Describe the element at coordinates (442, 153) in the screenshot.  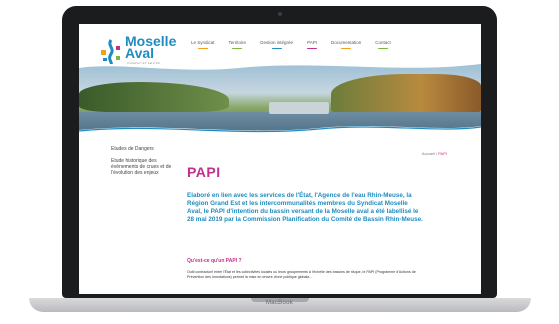
I see `breadcrumb-current: PAPI` at that location.